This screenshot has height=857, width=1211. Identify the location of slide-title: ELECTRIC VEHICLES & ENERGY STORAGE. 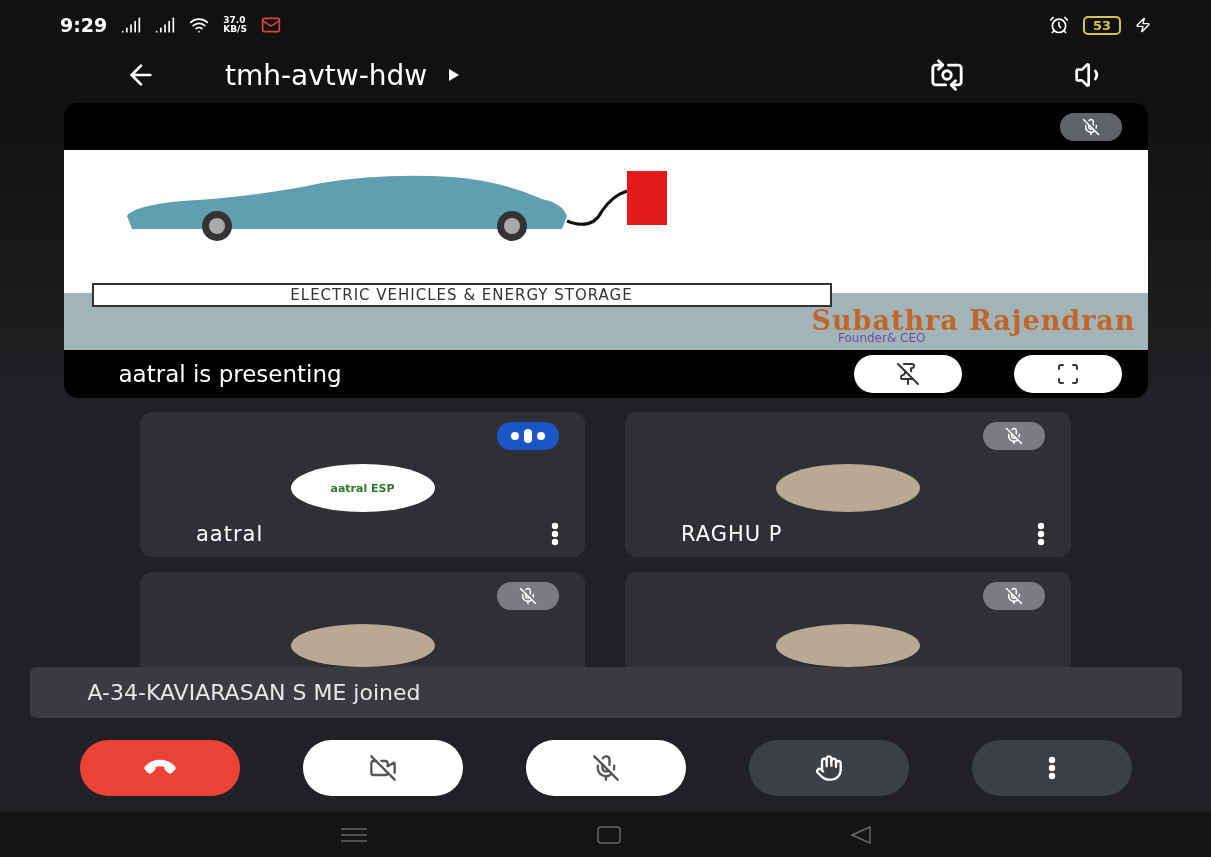
(461, 295).